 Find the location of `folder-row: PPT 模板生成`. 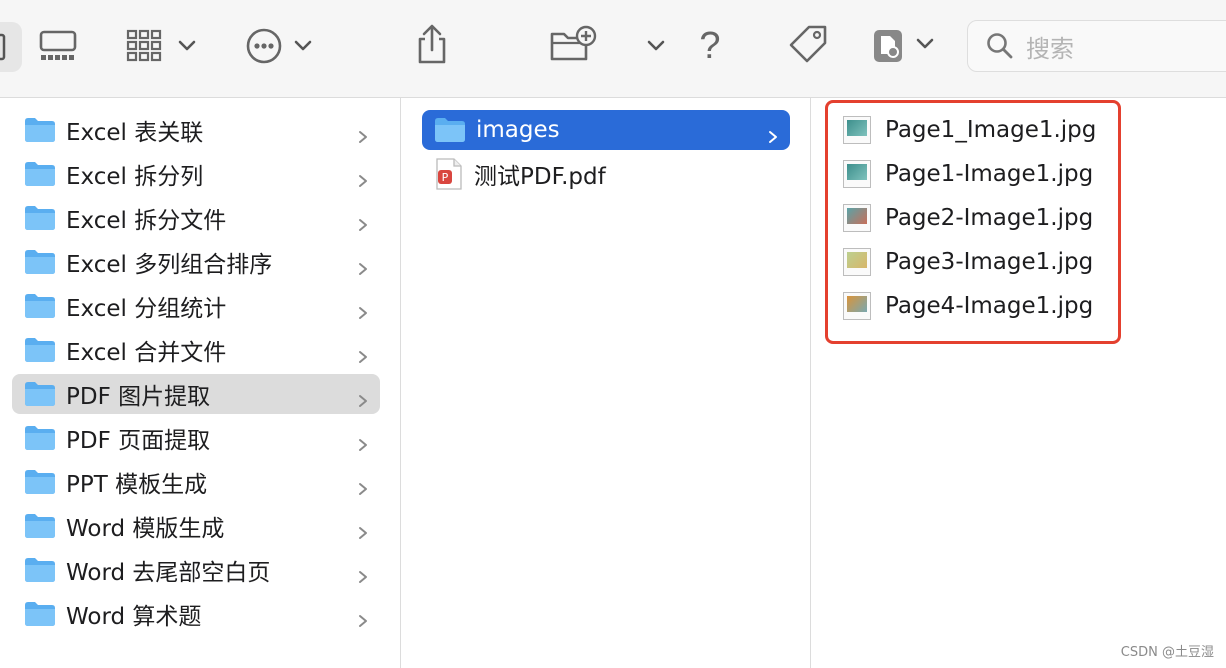

folder-row: PPT 模板生成 is located at coordinates (196, 482).